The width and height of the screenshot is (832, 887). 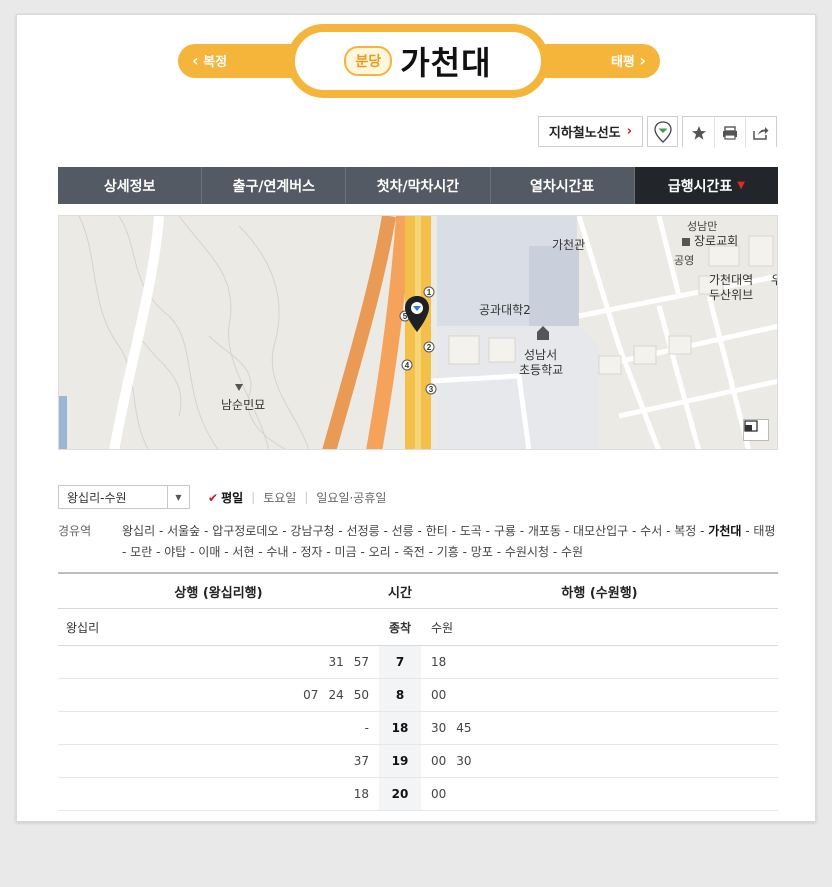 I want to click on route-map-button: 지하철노선도 ›, so click(x=590, y=131).